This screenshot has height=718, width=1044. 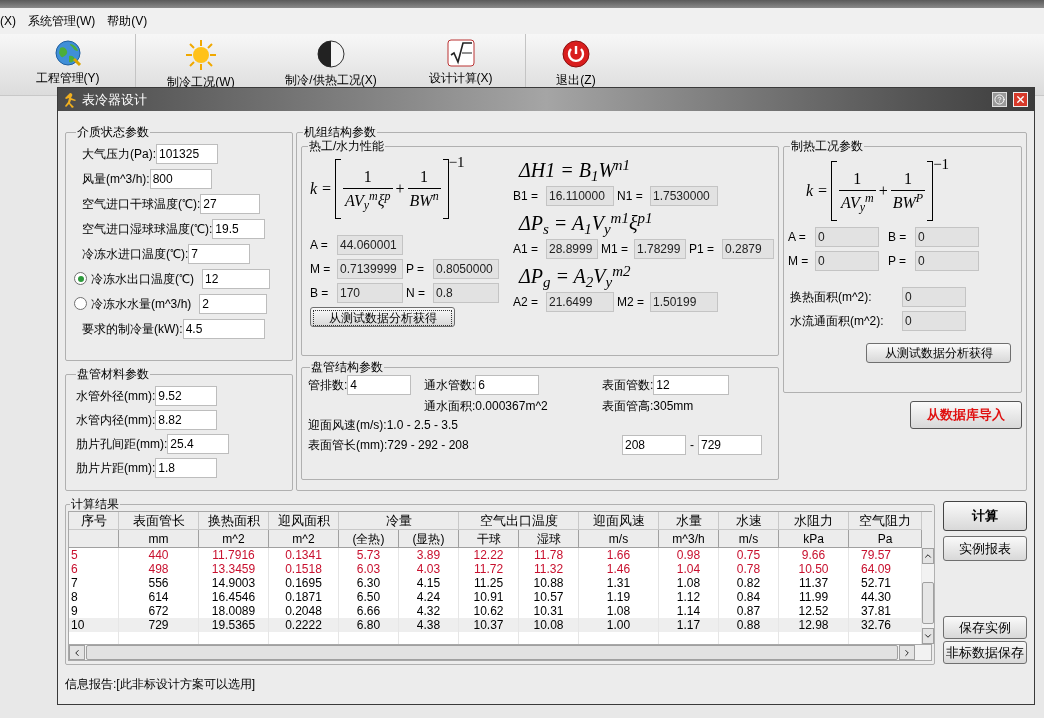 What do you see at coordinates (985, 652) in the screenshot?
I see `action-button: 非标数据保存` at bounding box center [985, 652].